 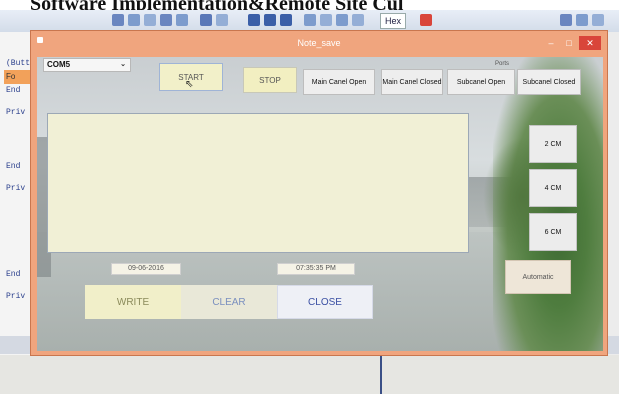 What do you see at coordinates (229, 302) in the screenshot?
I see `clear-button: CLEAR` at bounding box center [229, 302].